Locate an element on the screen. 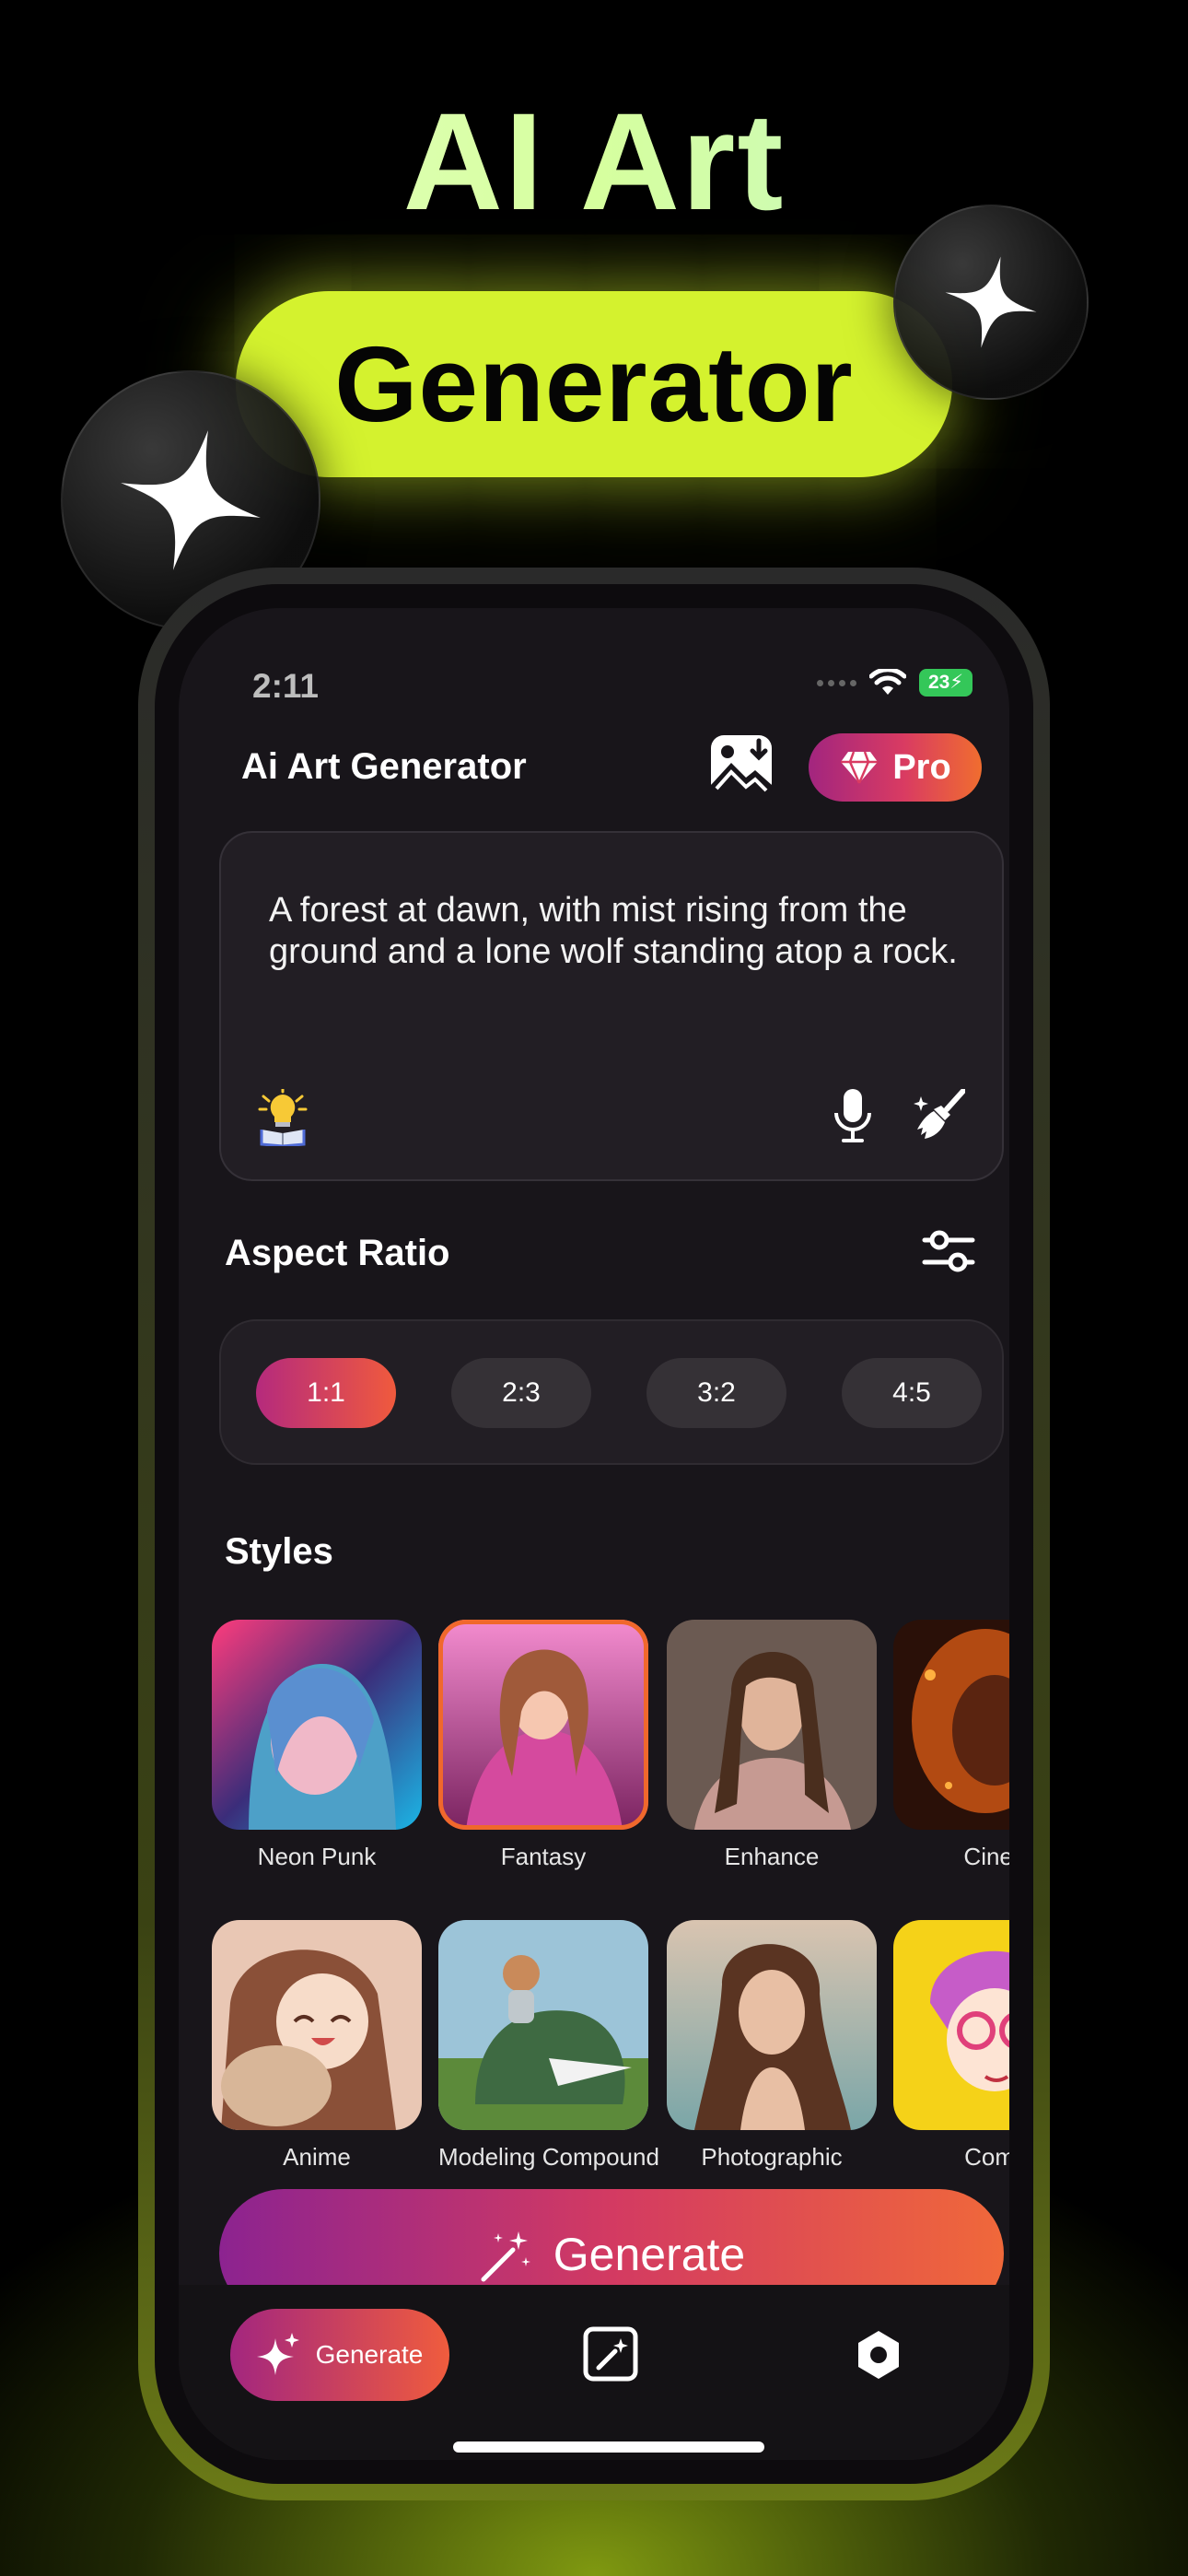 This screenshot has height=2576, width=1188. style-label: Enhance is located at coordinates (772, 1856).